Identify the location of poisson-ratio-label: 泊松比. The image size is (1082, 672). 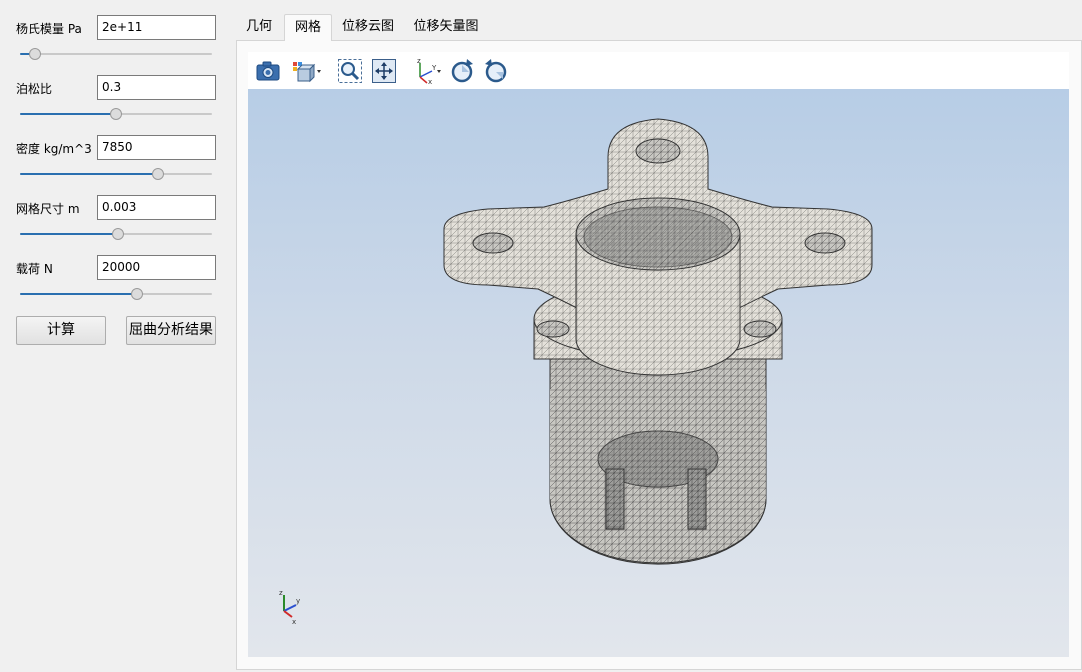
(34, 89).